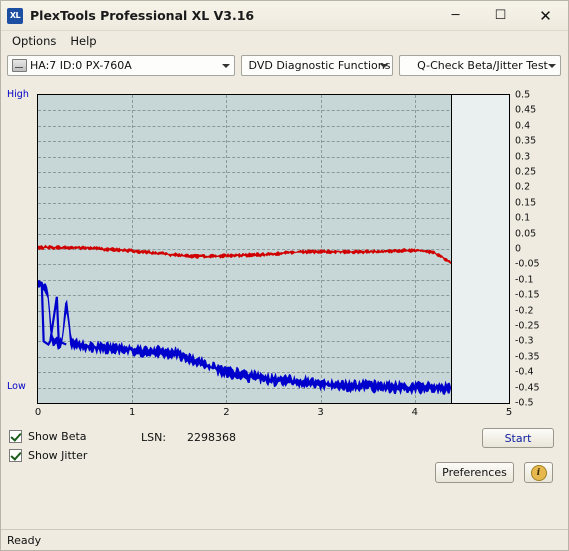 This screenshot has width=569, height=551. What do you see at coordinates (455, 15) in the screenshot?
I see `minimize-icon: ─` at bounding box center [455, 15].